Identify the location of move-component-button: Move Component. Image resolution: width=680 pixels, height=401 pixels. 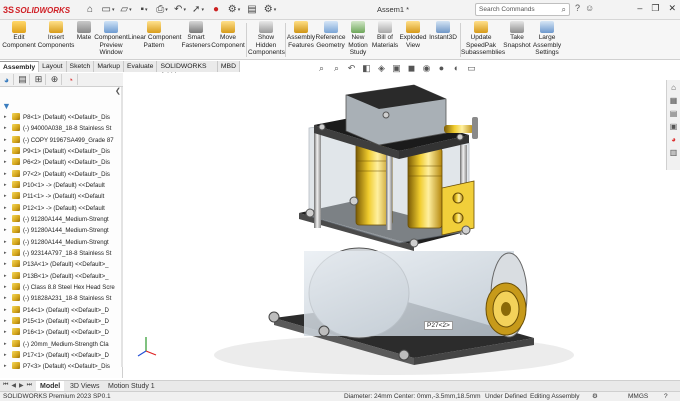
(228, 35).